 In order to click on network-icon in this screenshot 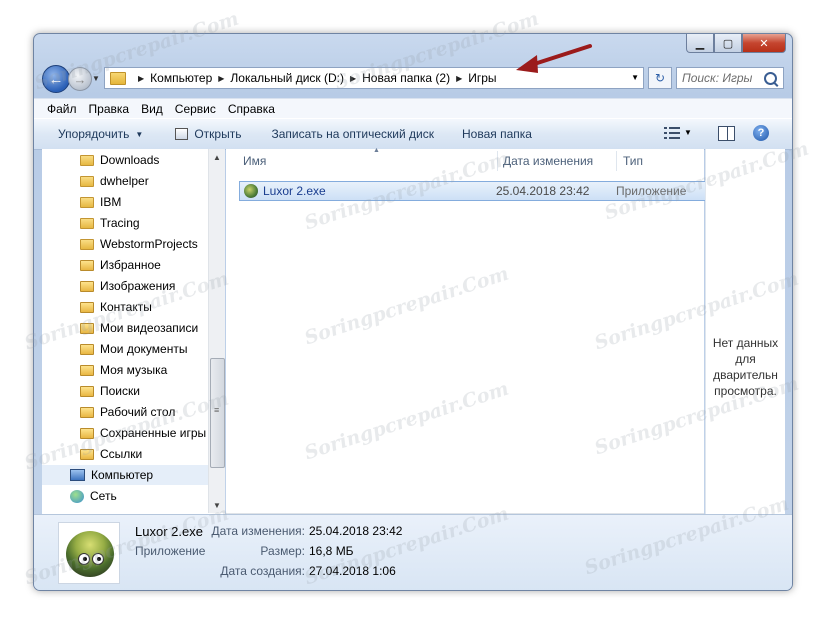, I will do `click(77, 496)`.